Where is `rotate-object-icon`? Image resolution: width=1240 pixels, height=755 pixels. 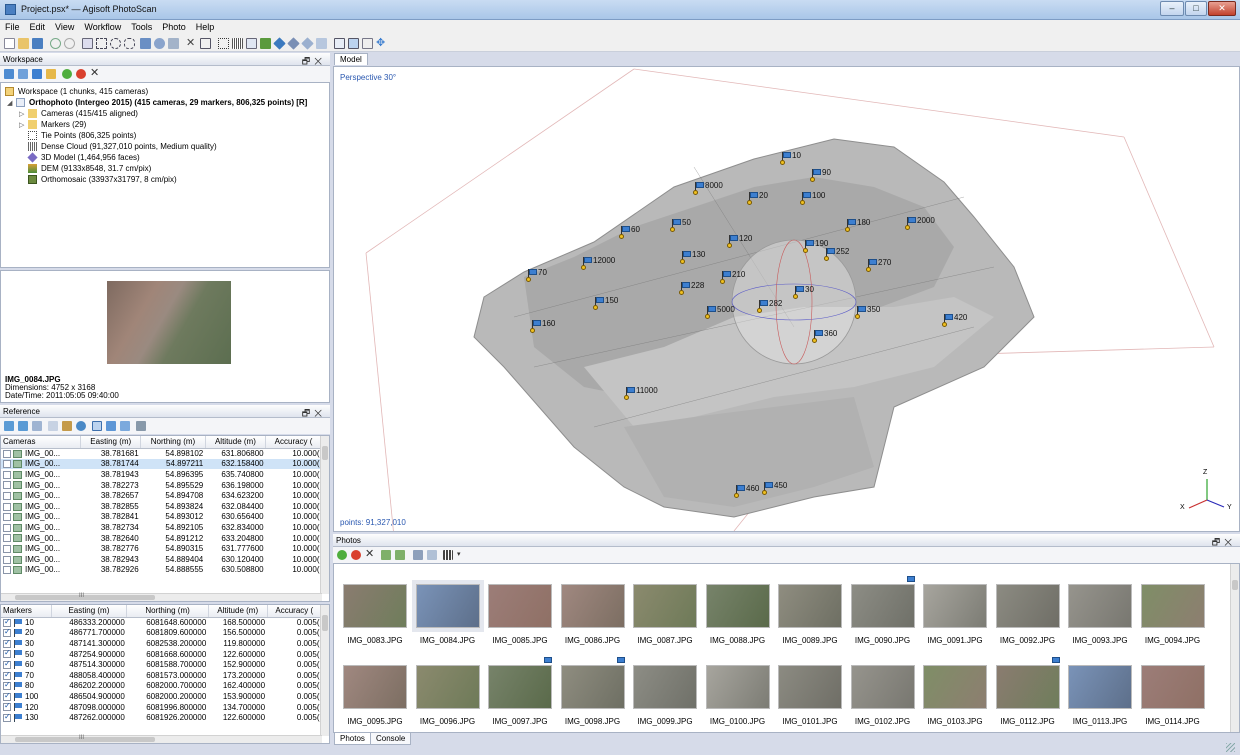 rotate-object-icon is located at coordinates (159, 43).